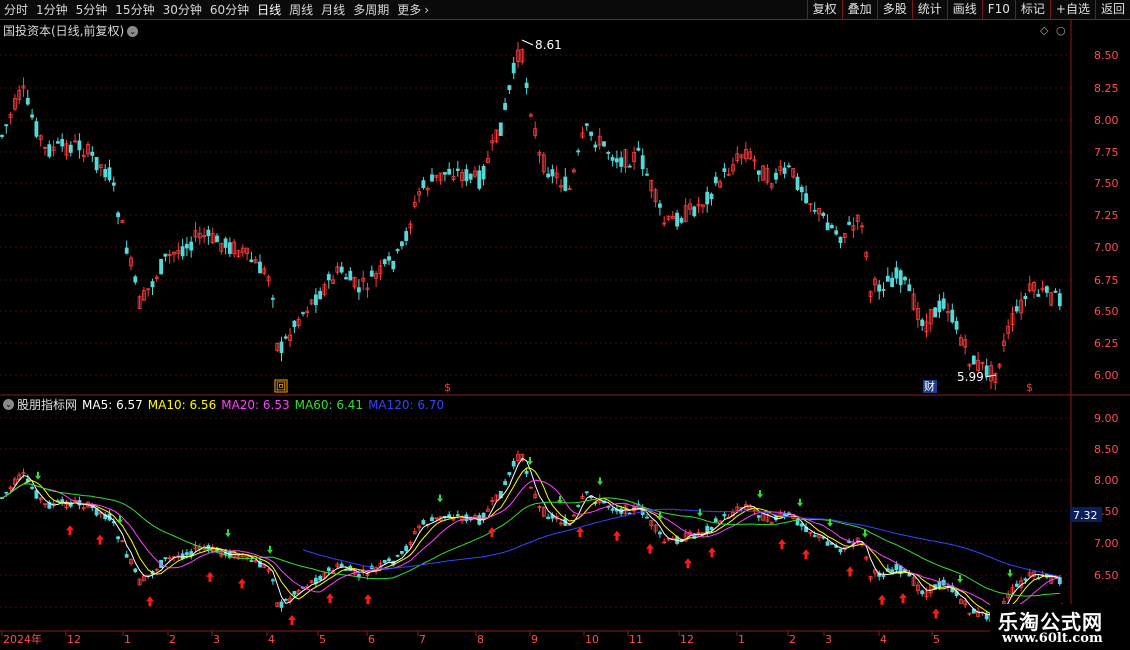 The height and width of the screenshot is (650, 1130). Describe the element at coordinates (281, 387) in the screenshot. I see `review-marker: 回` at that location.